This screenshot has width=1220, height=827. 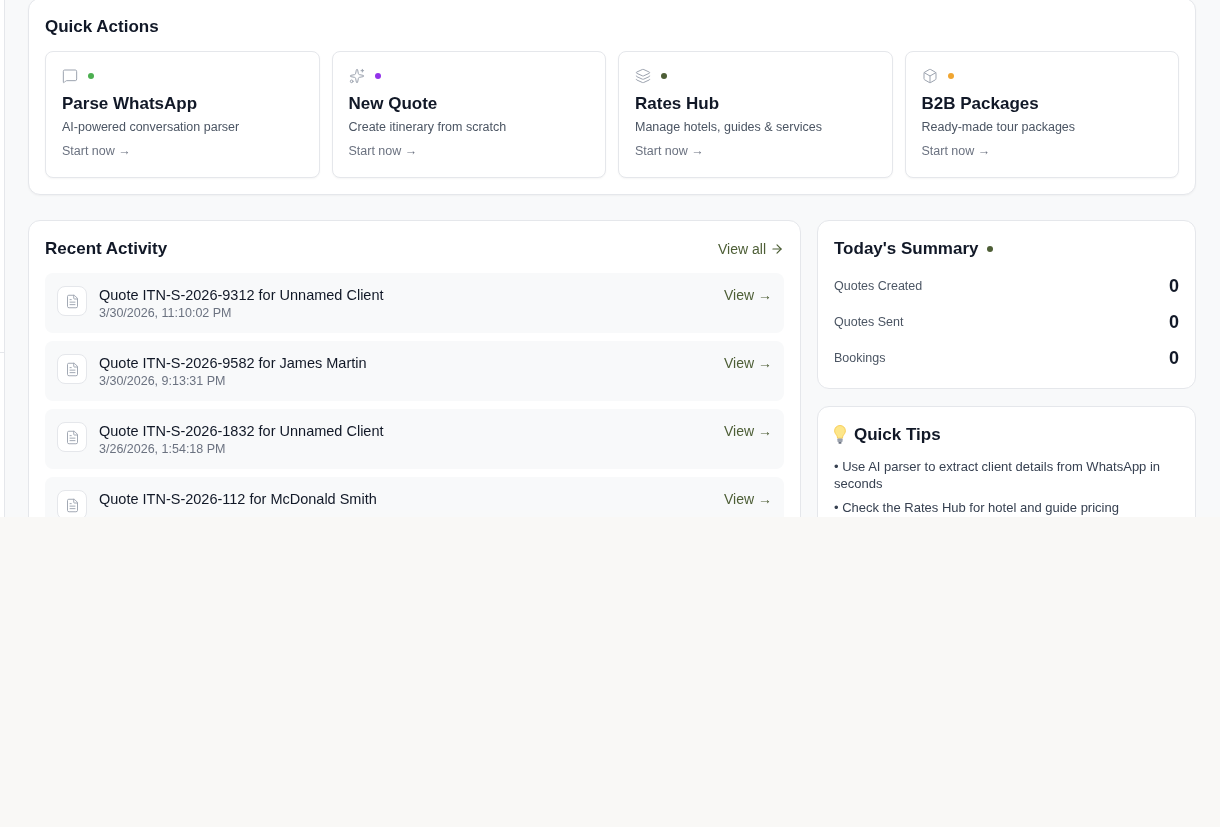 I want to click on stat-label: Quotes Sent, so click(x=869, y=322).